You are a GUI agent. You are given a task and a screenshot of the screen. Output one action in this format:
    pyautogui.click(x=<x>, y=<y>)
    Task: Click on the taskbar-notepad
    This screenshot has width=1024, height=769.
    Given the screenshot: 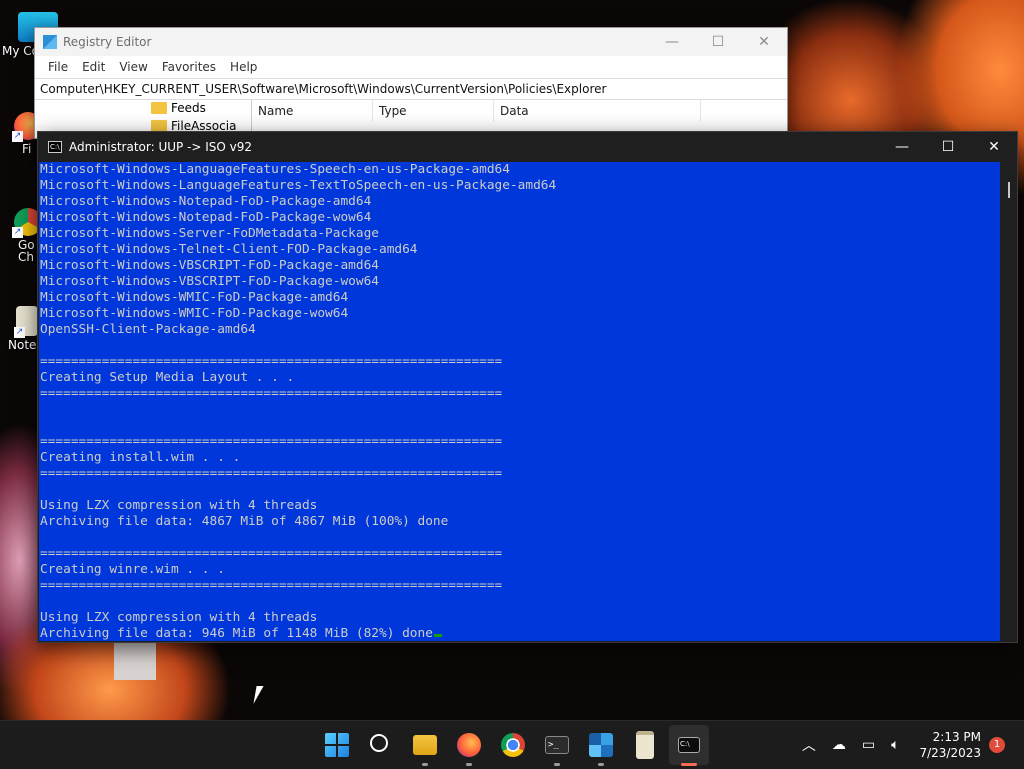 What is the action you would take?
    pyautogui.click(x=645, y=745)
    